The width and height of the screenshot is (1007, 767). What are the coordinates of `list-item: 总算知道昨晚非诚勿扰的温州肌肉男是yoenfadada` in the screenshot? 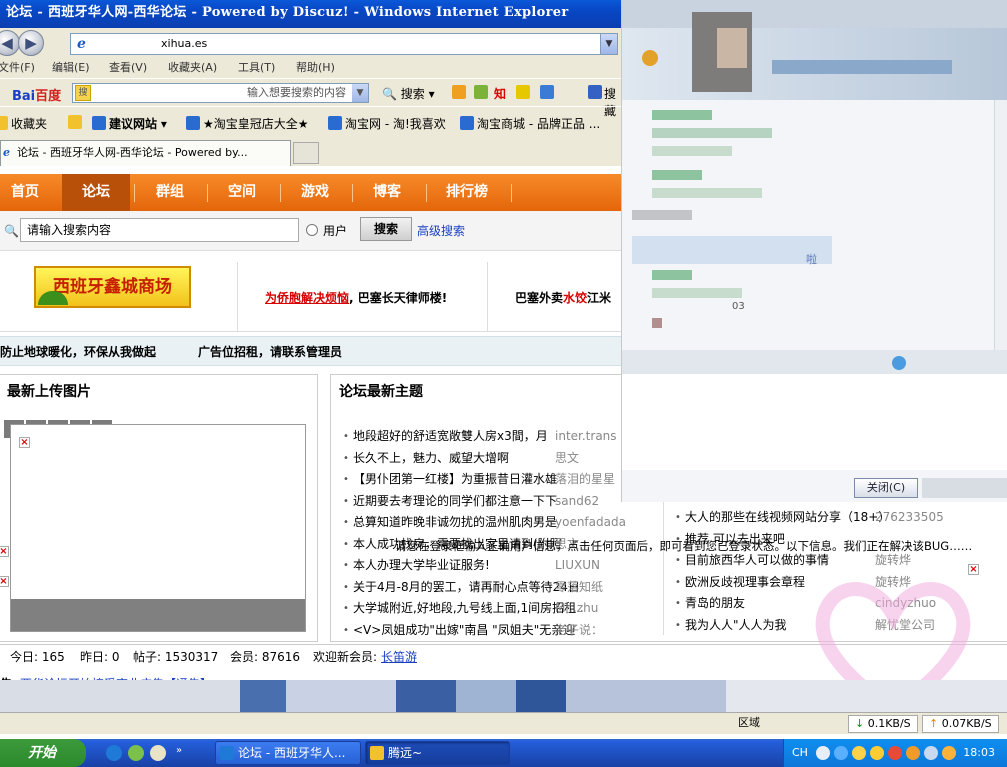 It's located at (488, 523).